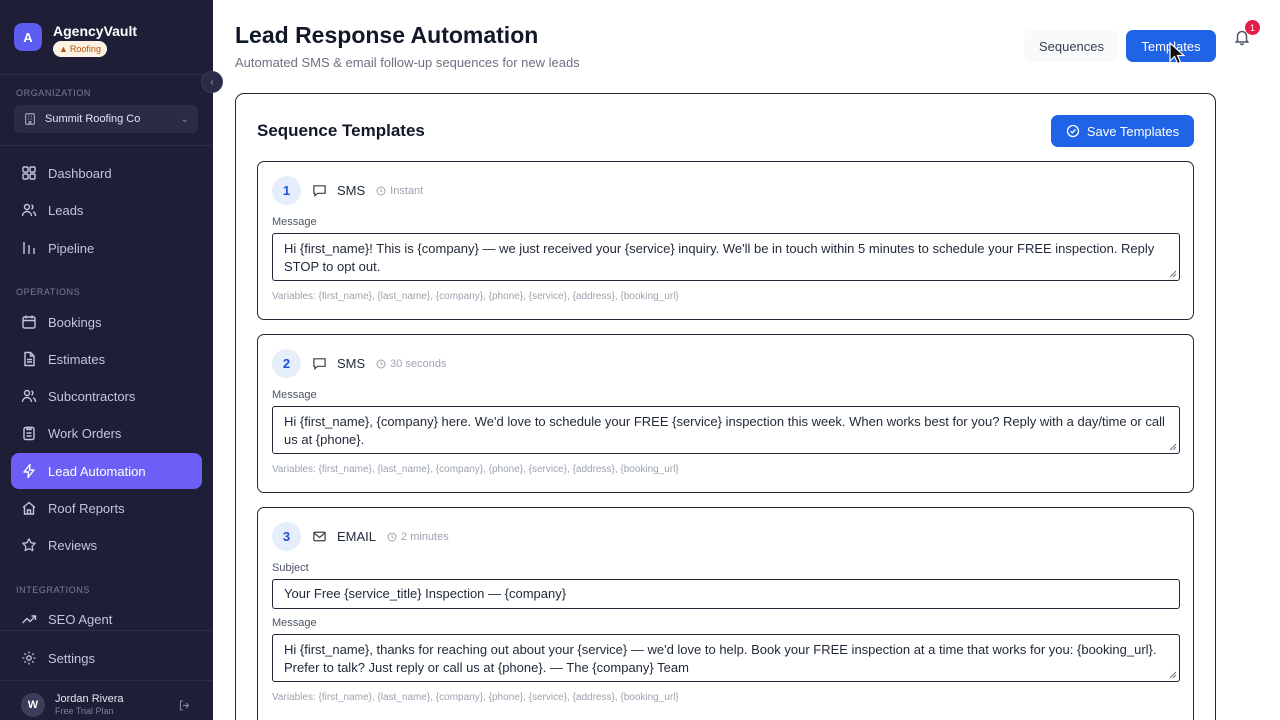 The width and height of the screenshot is (1280, 720). I want to click on sidebar-item-label: Dashboard, so click(80, 173).